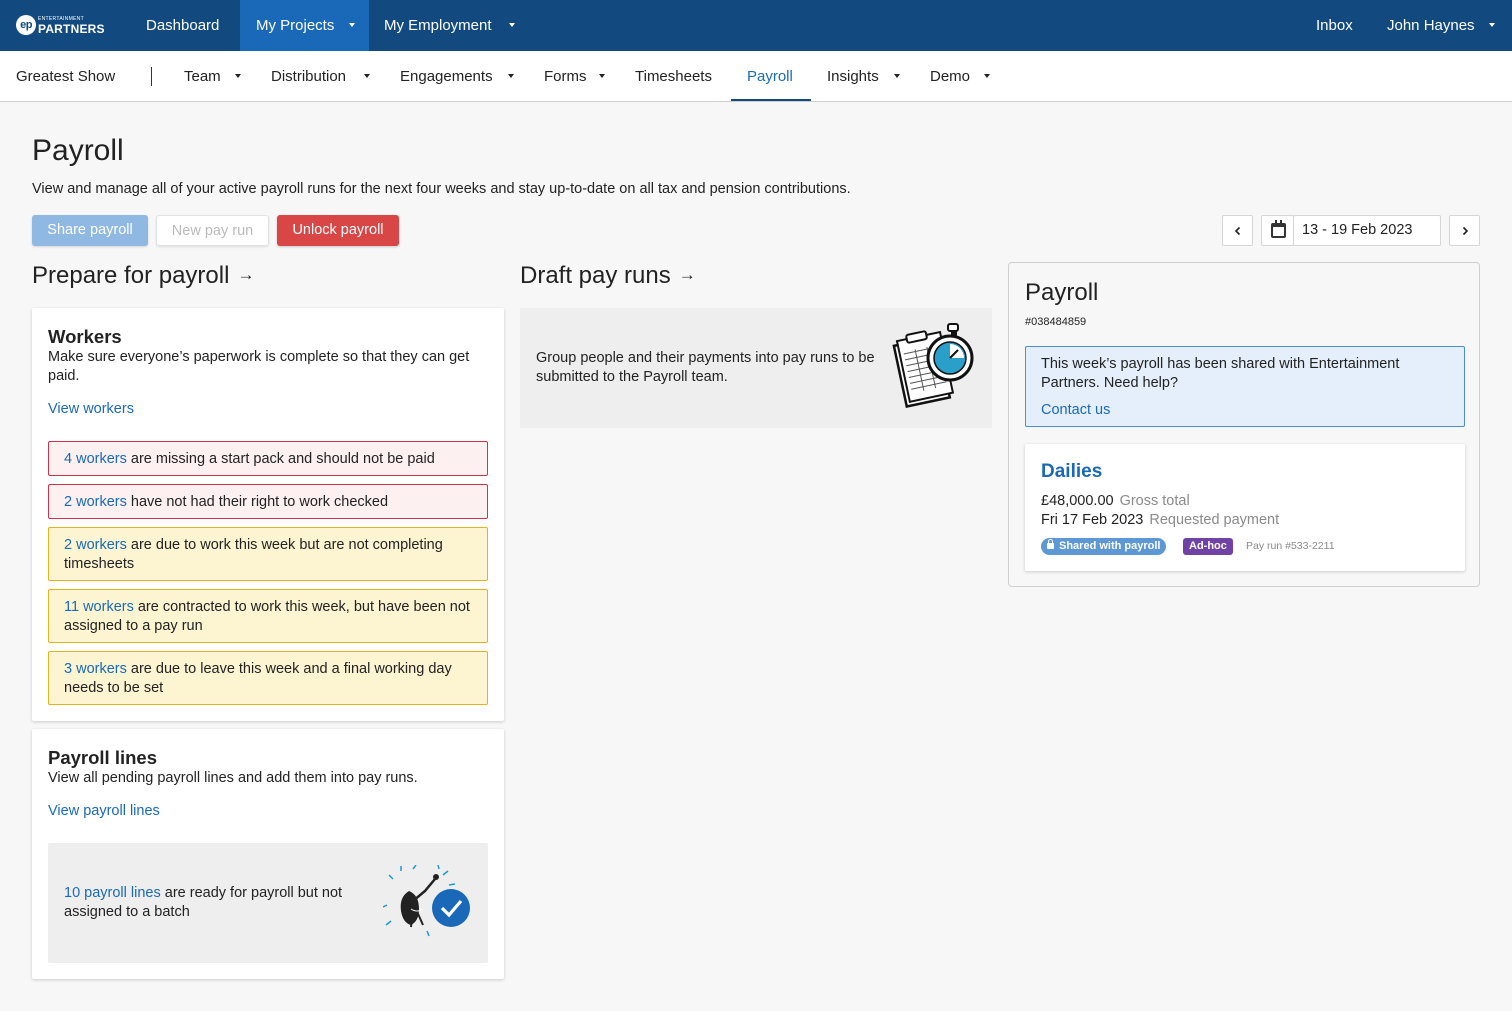  I want to click on draft-pay-runs-heading: Draft pay runs →, so click(608, 276).